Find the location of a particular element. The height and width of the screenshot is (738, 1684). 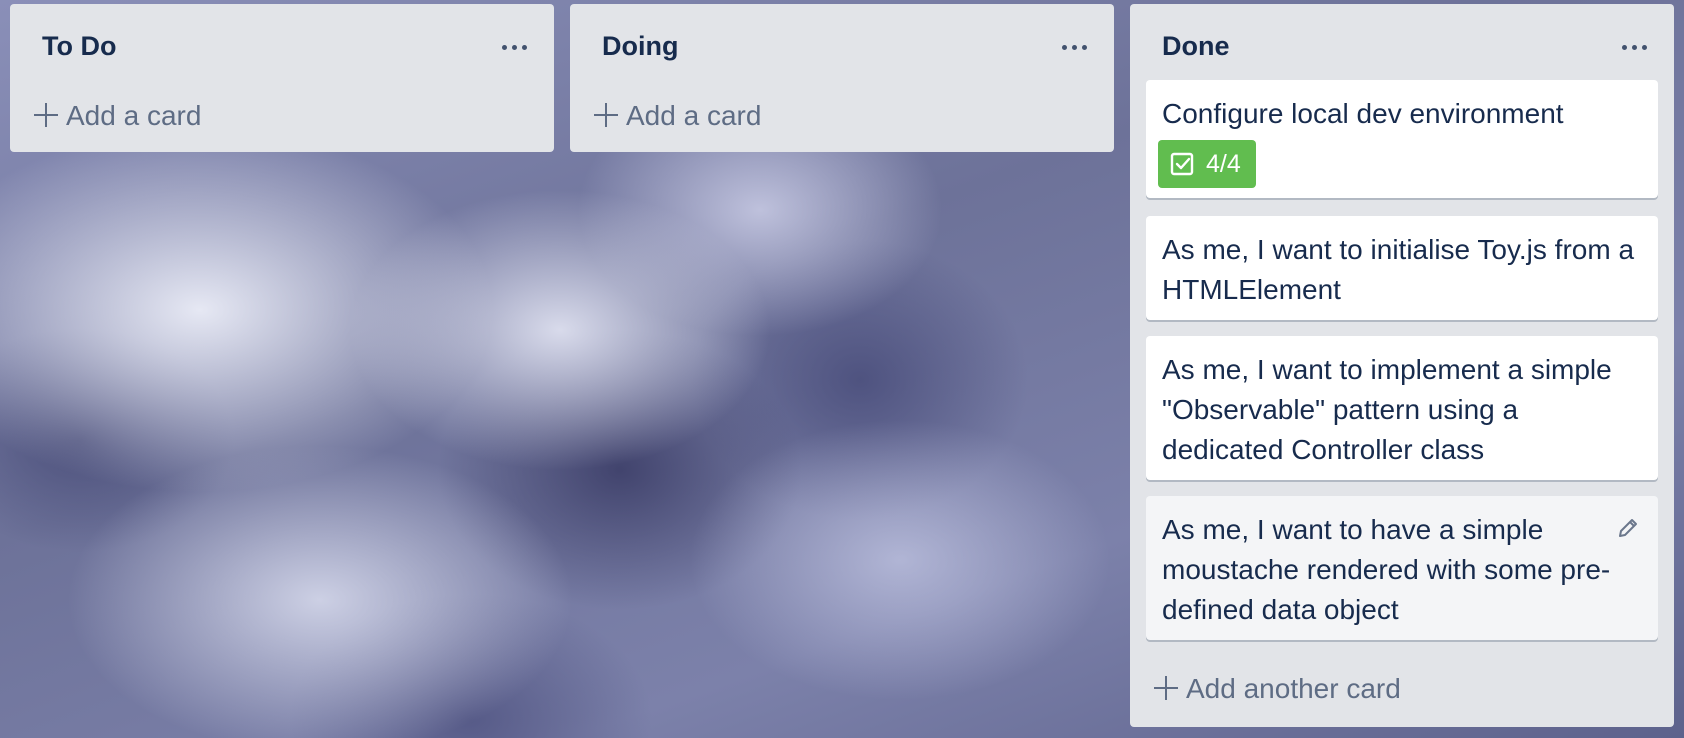

list-header: Done is located at coordinates (1402, 44).